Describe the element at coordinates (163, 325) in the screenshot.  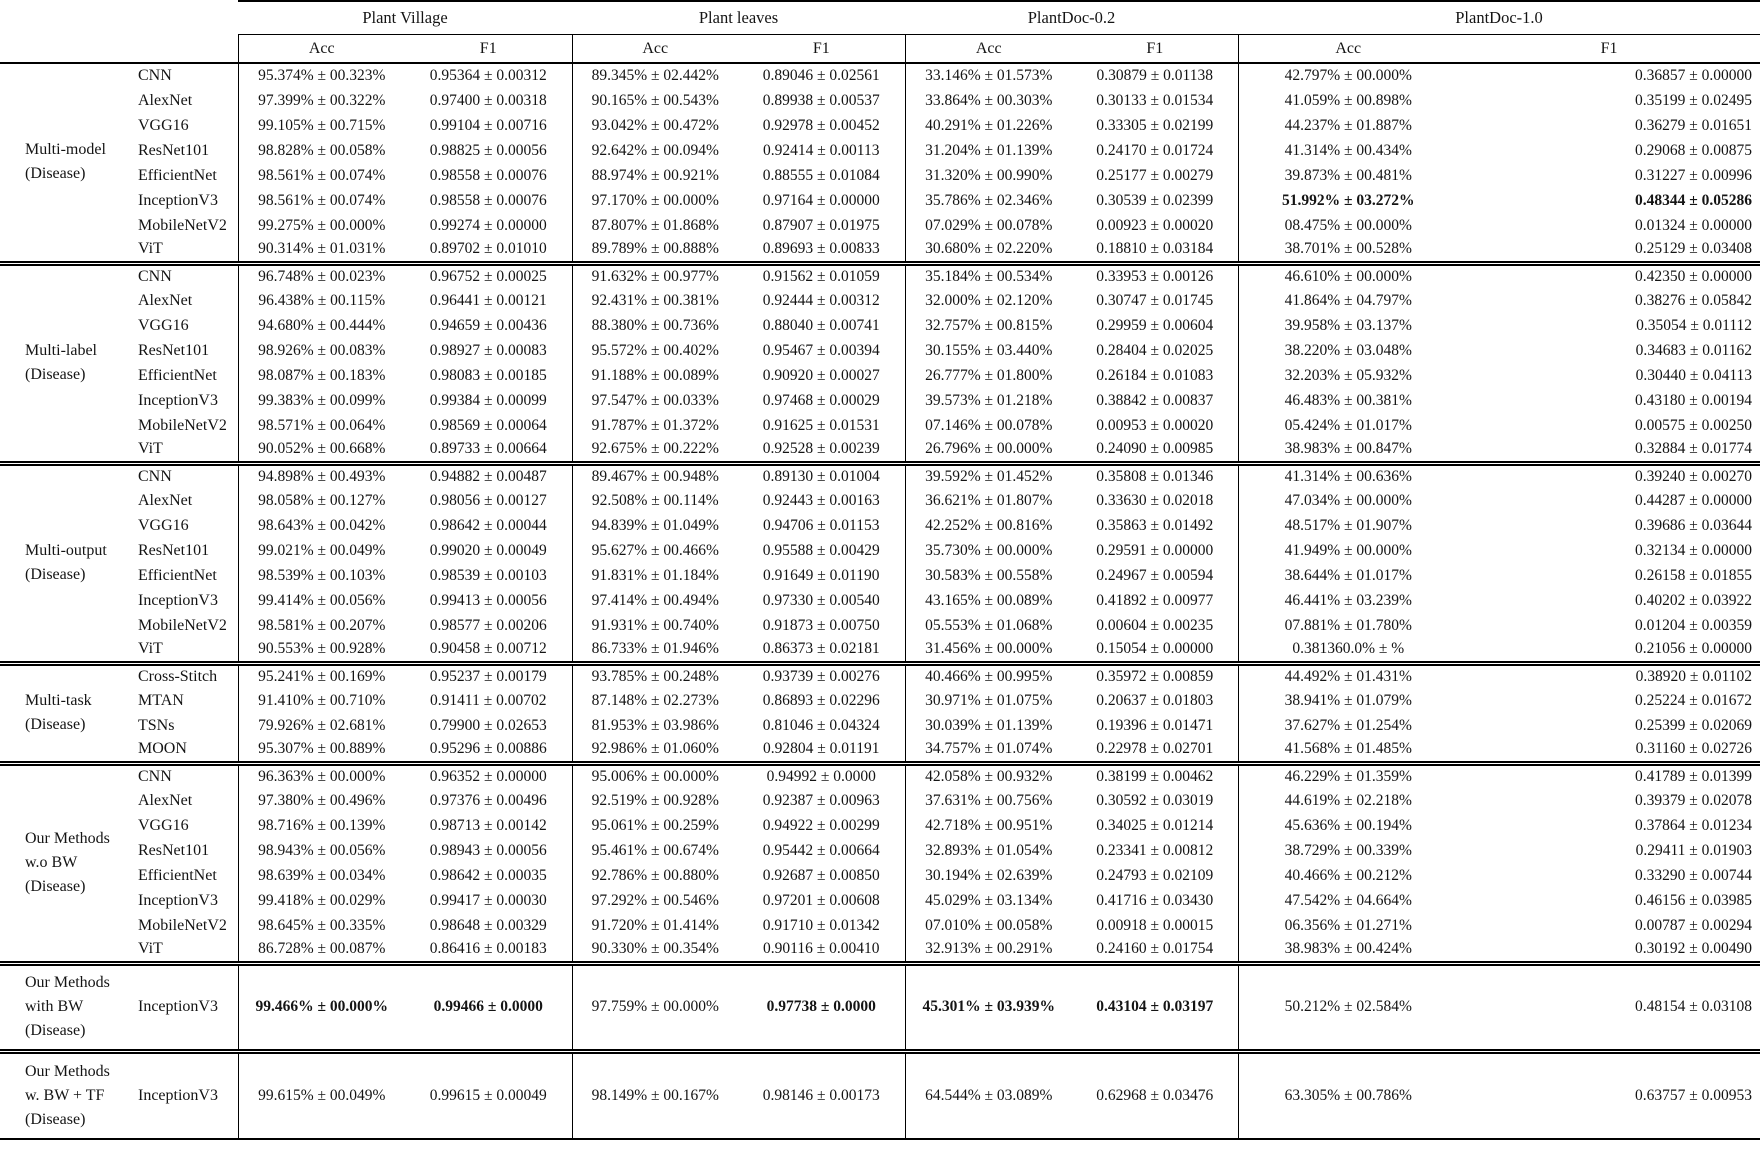
I see `model-name: VGG16` at that location.